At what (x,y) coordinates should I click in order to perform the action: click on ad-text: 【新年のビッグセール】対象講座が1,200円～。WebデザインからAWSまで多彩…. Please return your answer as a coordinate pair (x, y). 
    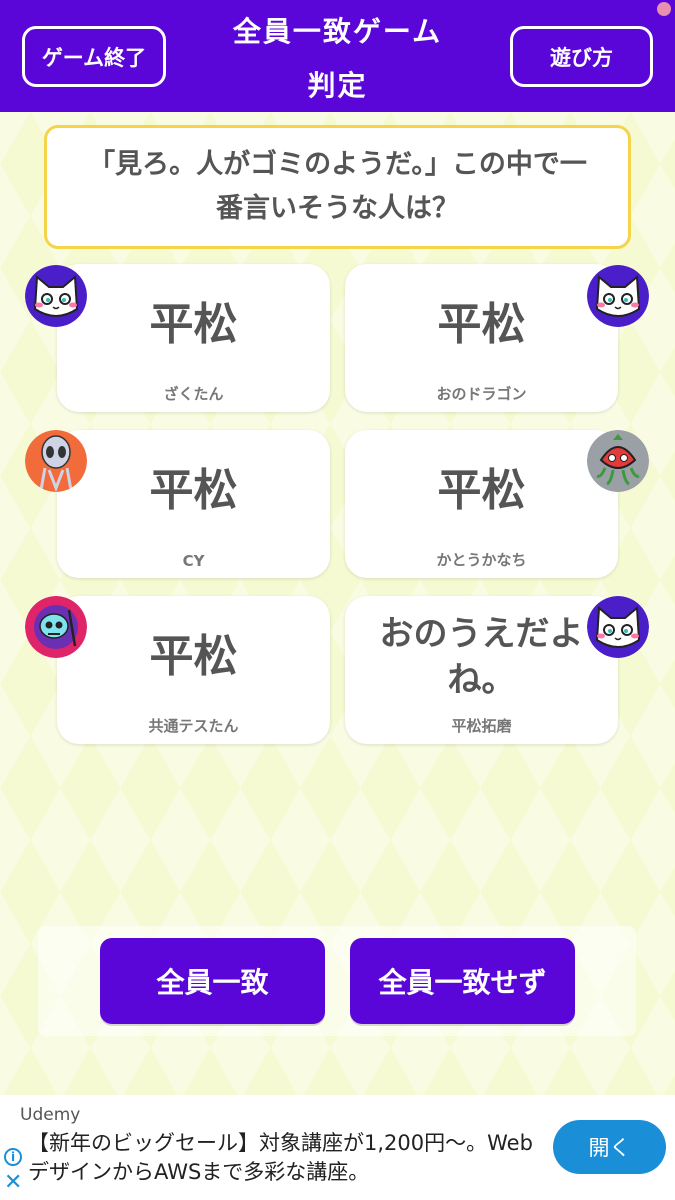
    Looking at the image, I should click on (288, 1158).